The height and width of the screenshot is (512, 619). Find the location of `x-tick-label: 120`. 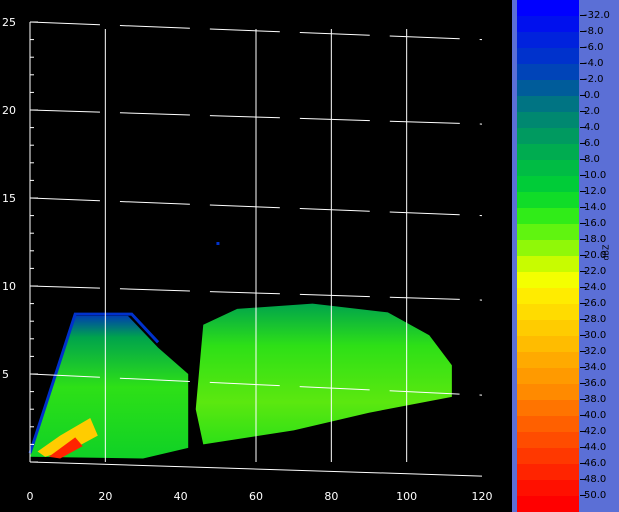

x-tick-label: 120 is located at coordinates (482, 496).